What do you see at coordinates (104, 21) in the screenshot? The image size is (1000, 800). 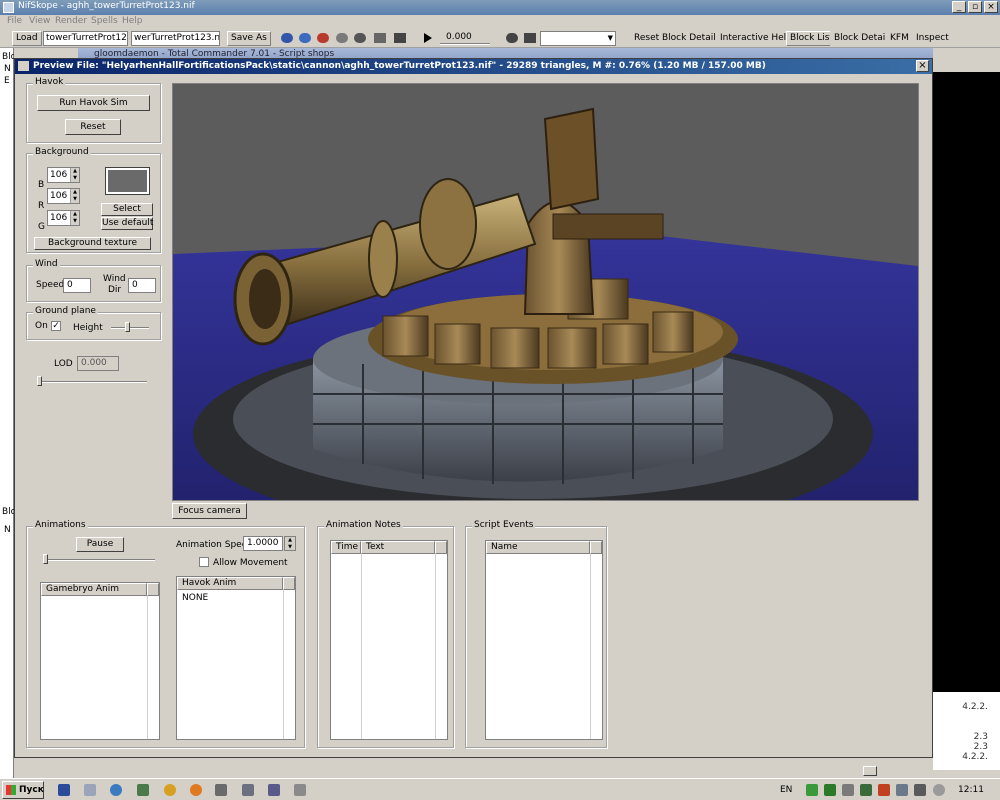 I see `menu-spells: Spells` at bounding box center [104, 21].